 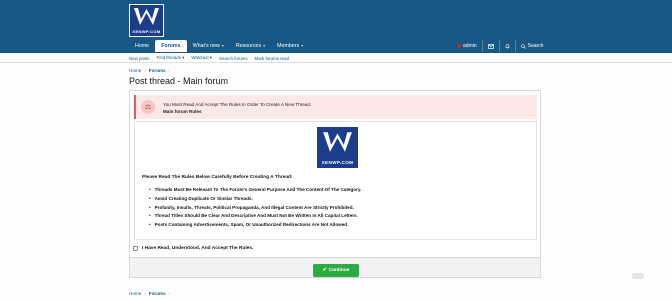 I want to click on bell-icon, so click(x=507, y=45).